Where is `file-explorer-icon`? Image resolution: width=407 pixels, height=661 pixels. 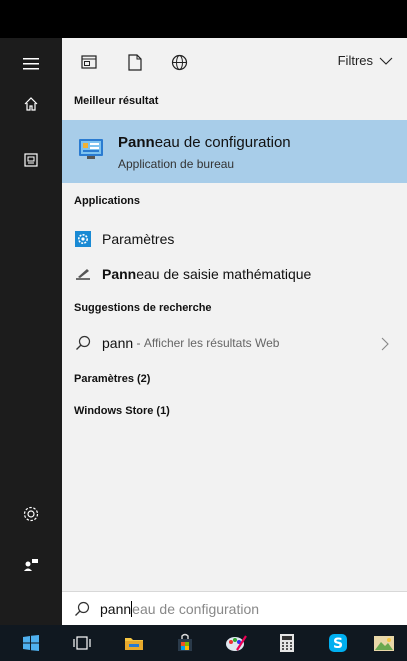 file-explorer-icon is located at coordinates (134, 643).